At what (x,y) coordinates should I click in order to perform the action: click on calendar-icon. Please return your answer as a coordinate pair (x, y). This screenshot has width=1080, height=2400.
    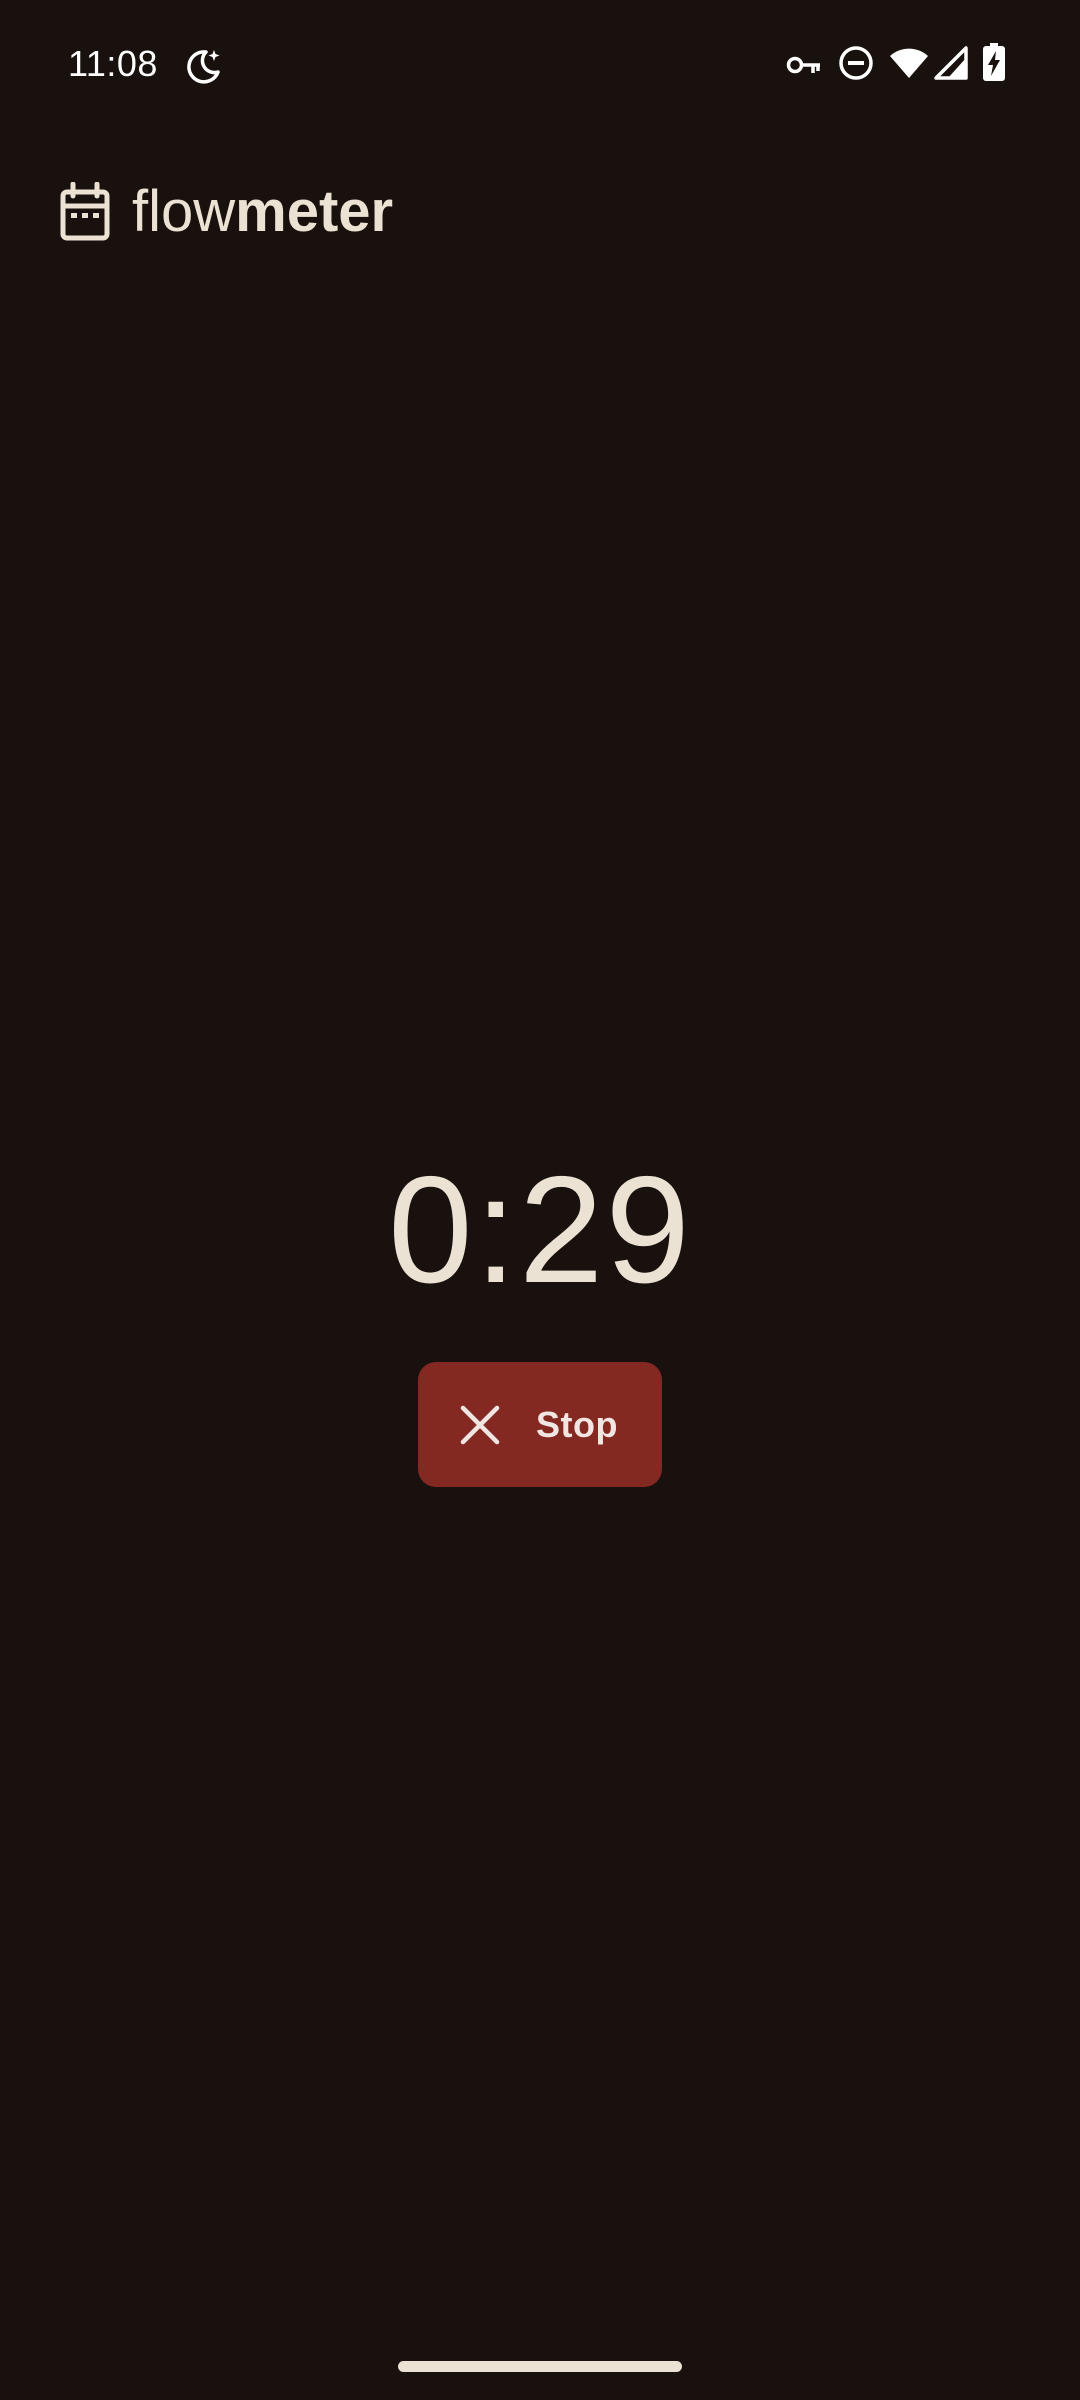
    Looking at the image, I should click on (85, 211).